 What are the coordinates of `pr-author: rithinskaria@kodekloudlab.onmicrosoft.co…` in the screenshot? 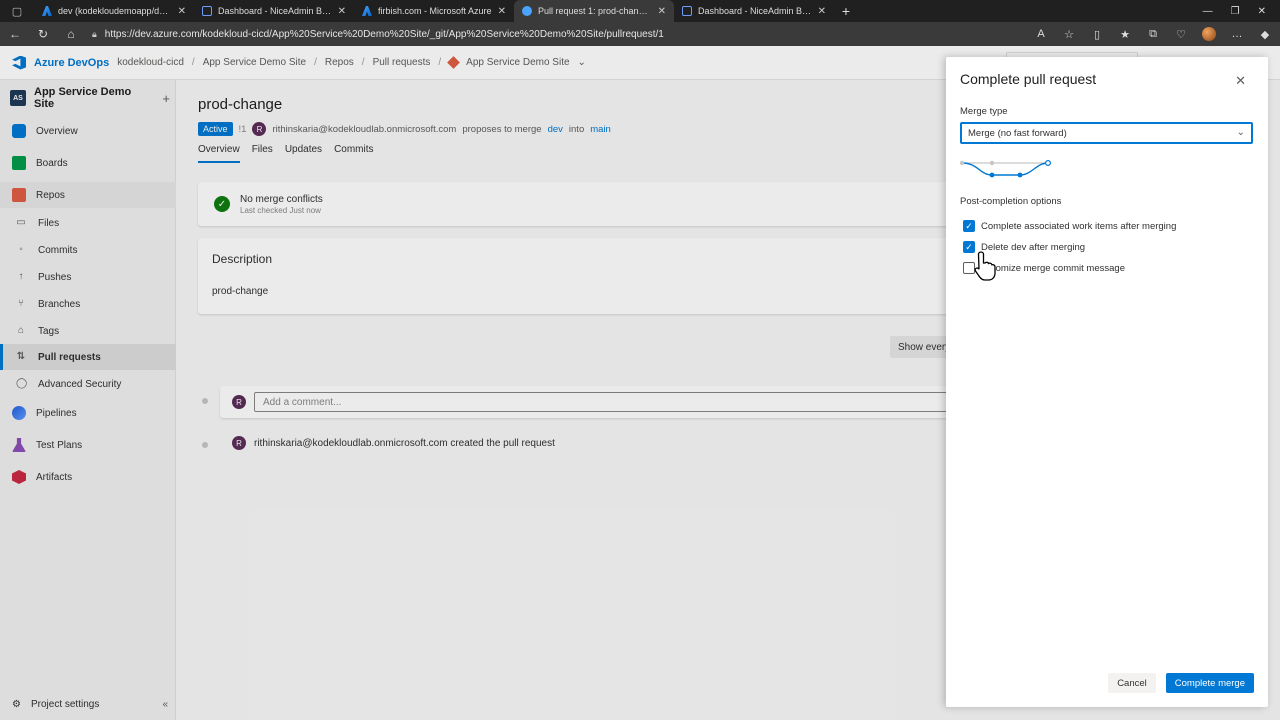 It's located at (364, 129).